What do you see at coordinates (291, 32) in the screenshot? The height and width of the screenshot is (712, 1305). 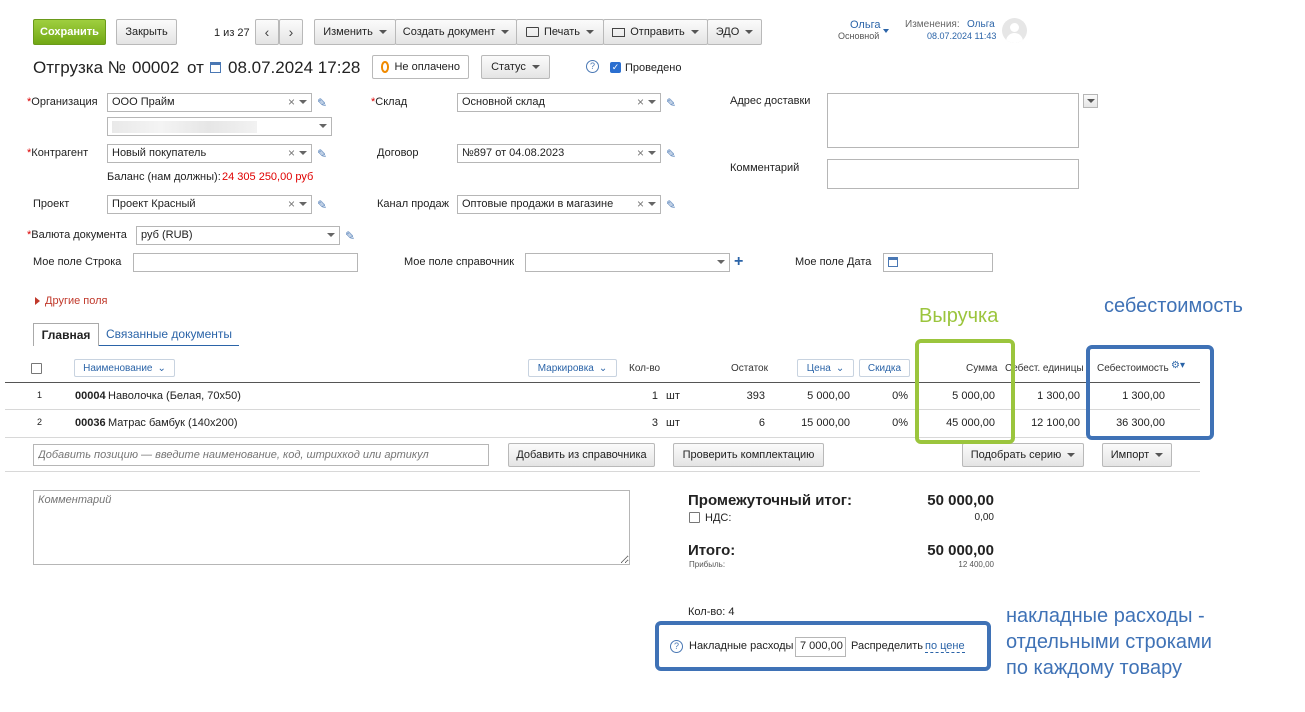 I see `next-button: ›` at bounding box center [291, 32].